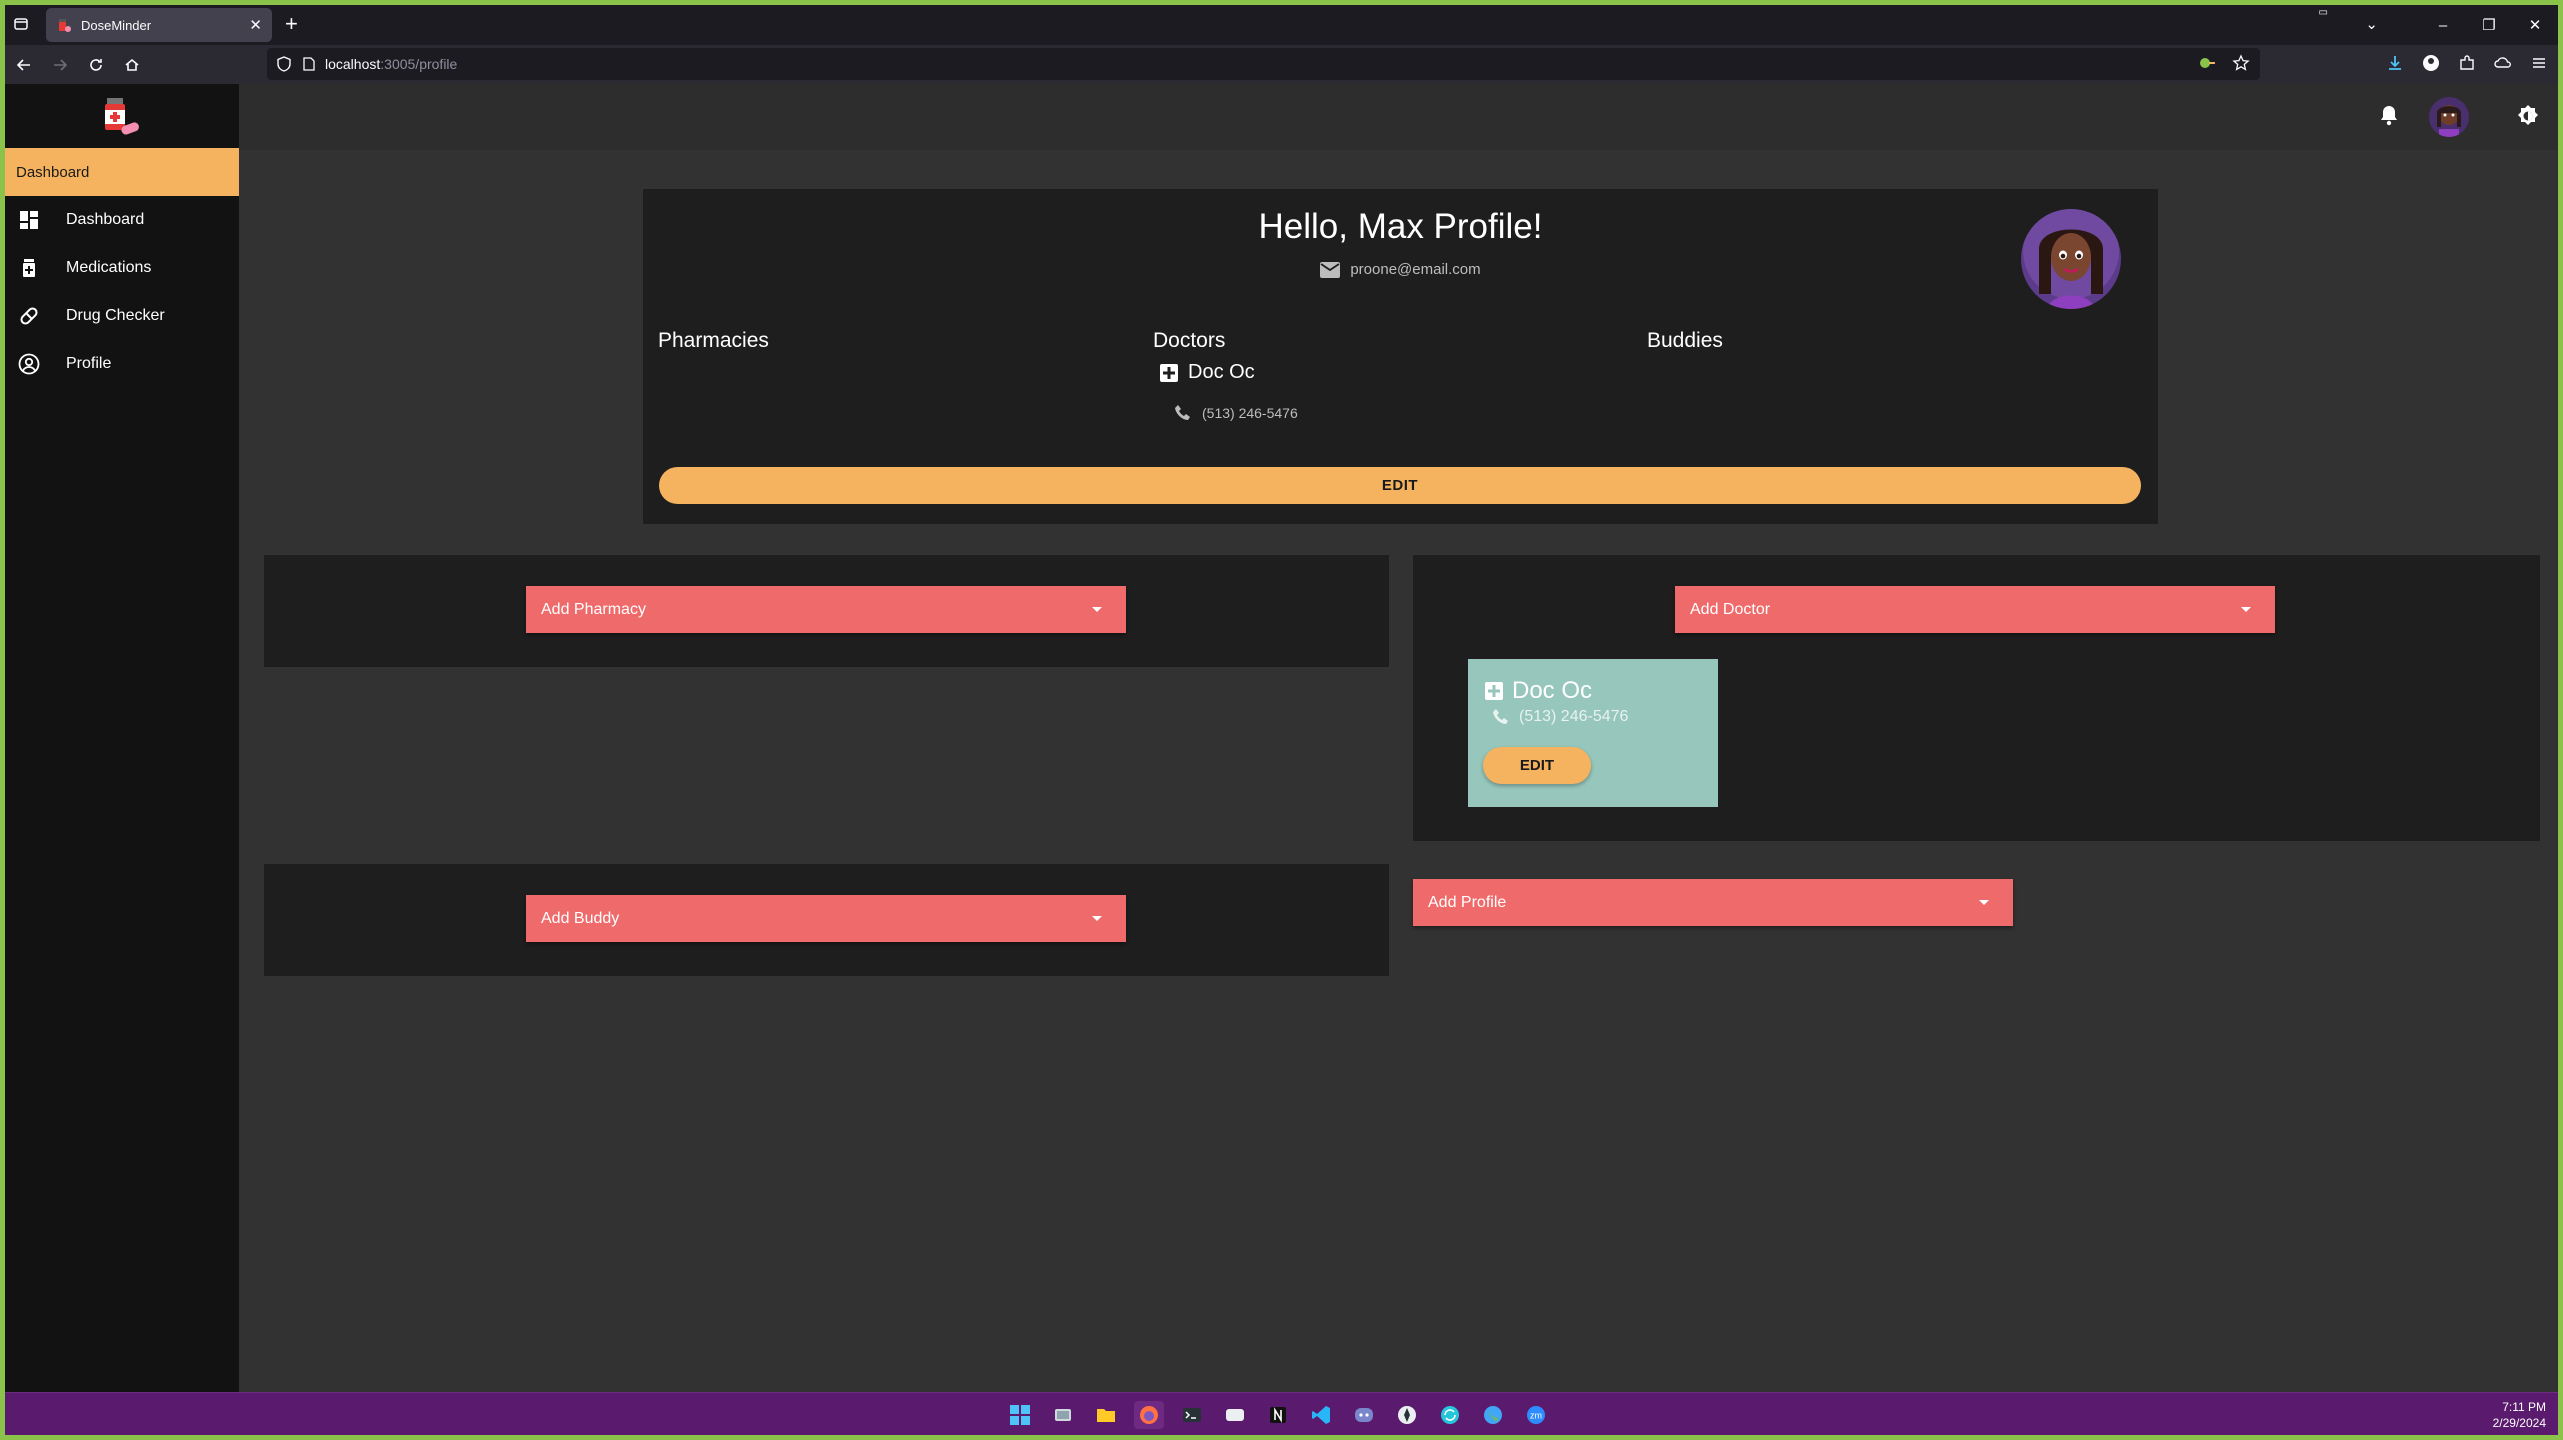 Image resolution: width=2563 pixels, height=1440 pixels. What do you see at coordinates (1501, 717) in the screenshot?
I see `phone-icon` at bounding box center [1501, 717].